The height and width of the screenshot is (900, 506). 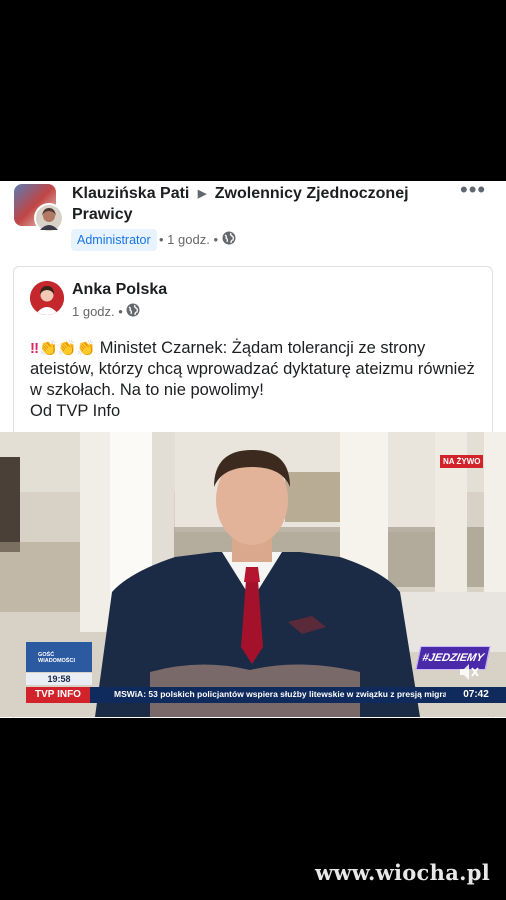 I want to click on author-name: Anka Polska, so click(x=119, y=290).